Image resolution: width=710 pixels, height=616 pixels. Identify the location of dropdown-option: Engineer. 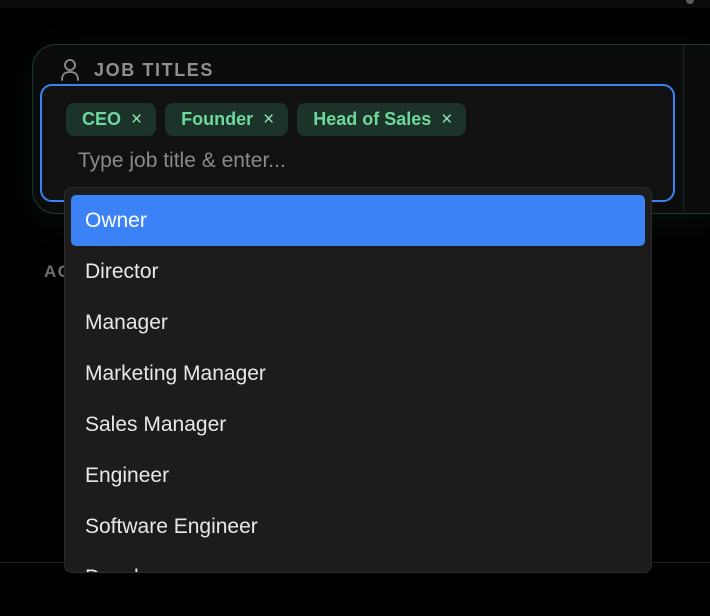
(358, 475).